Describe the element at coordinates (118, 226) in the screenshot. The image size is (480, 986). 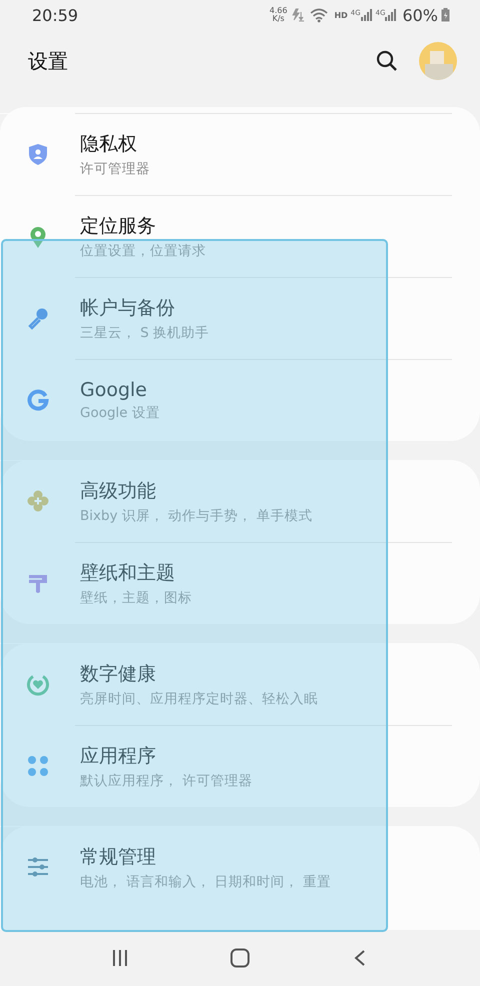
I see `item-title: 定位服务` at that location.